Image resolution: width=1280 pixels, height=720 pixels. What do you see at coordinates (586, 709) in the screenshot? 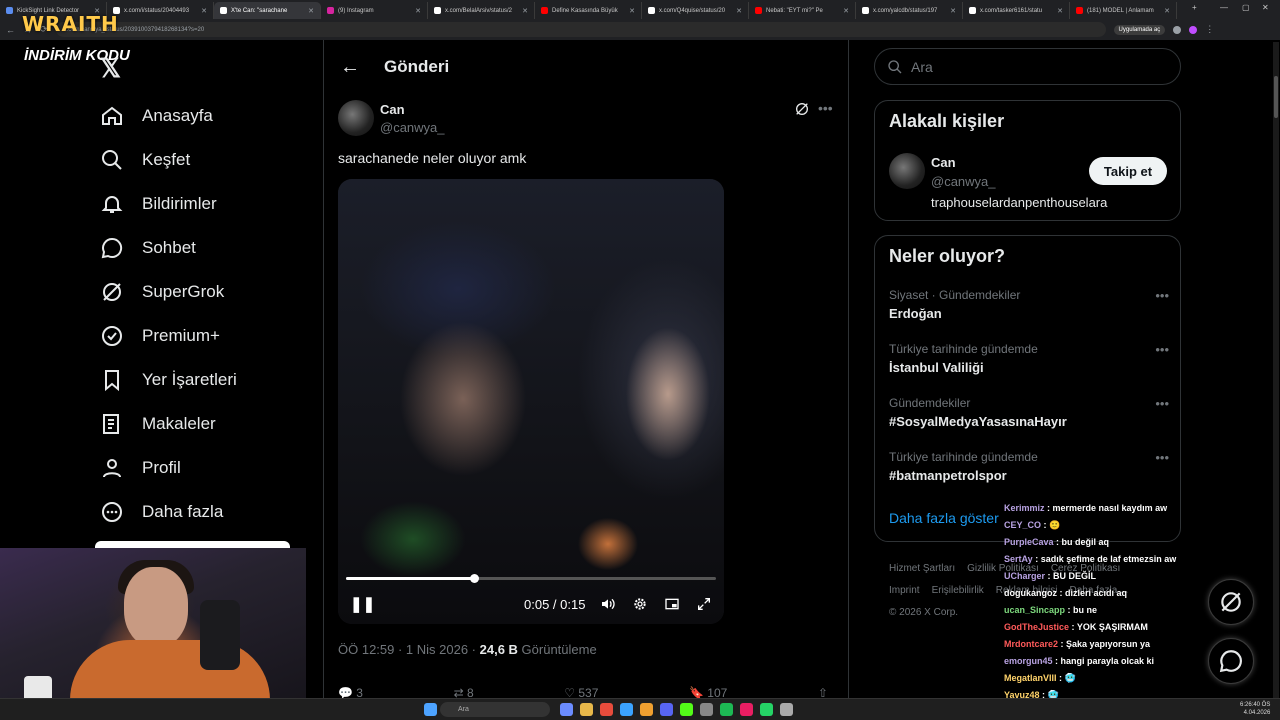
I see `explorer-icon` at bounding box center [586, 709].